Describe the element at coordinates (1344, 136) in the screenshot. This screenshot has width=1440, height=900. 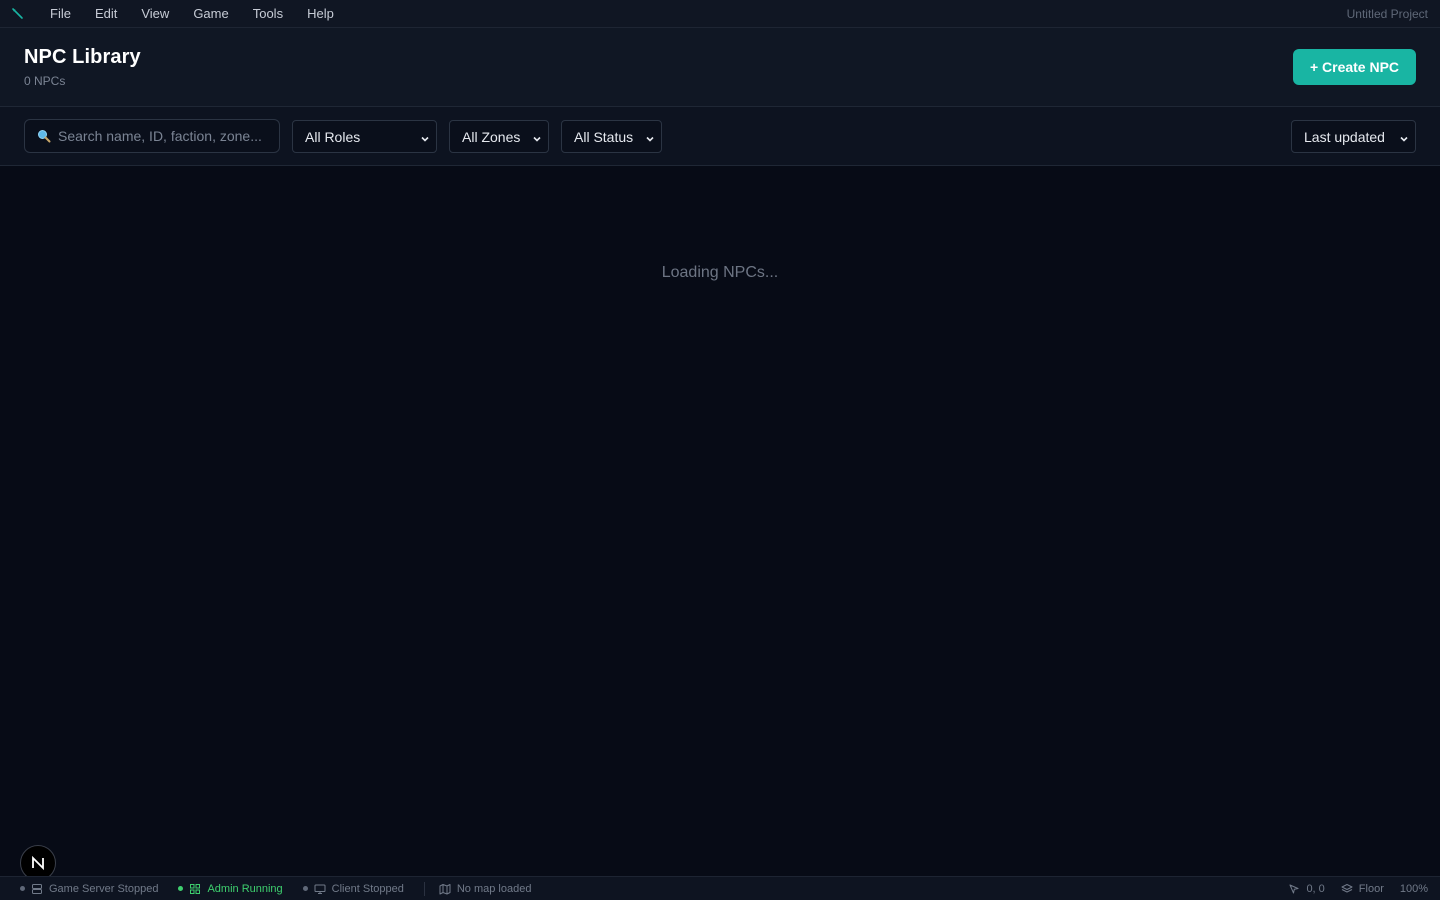
I see `sort-select-value: Last updated` at that location.